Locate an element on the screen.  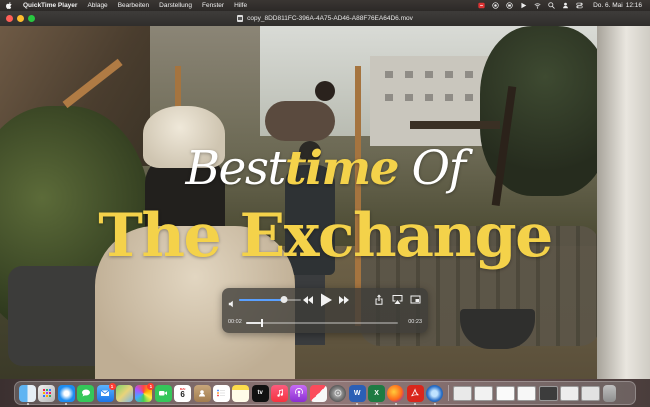
calendar-icon: MAI 6 is located at coordinates (183, 393).